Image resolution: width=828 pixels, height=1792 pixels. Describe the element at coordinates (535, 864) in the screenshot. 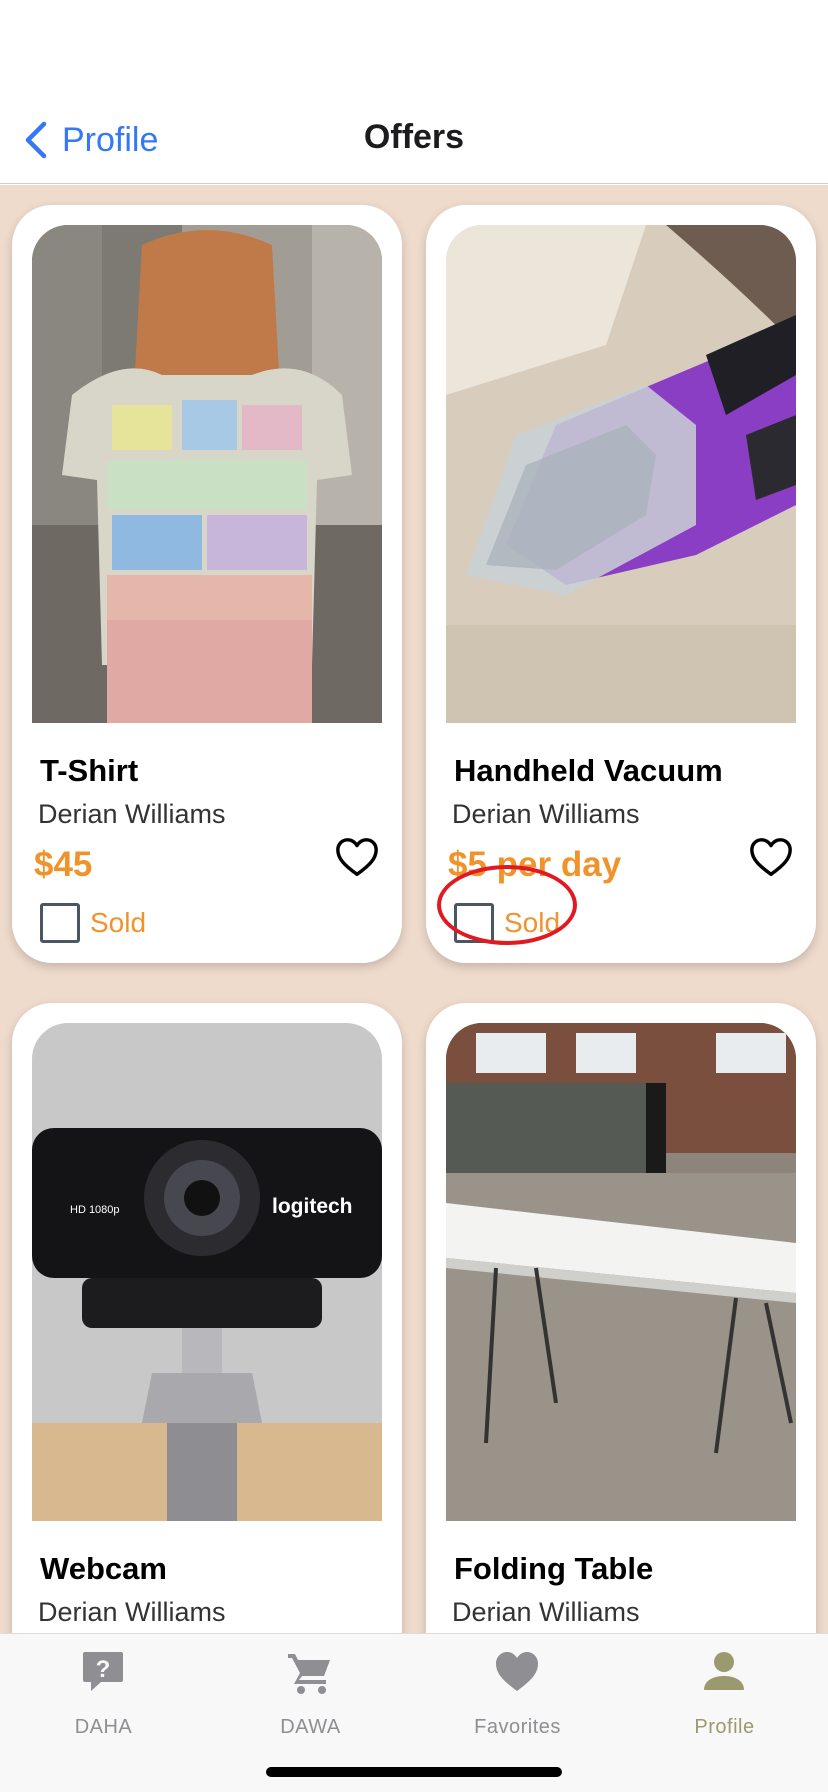

I see `offer-price: $5 per day` at that location.